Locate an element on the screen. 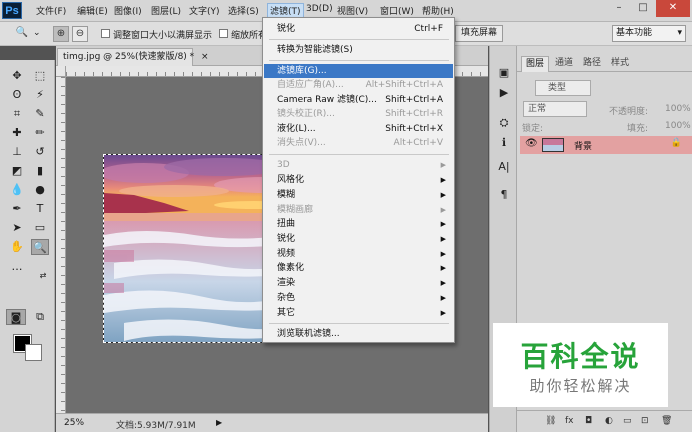 The image size is (692, 432). layer-row: 👁 背景 🔒 is located at coordinates (606, 145).